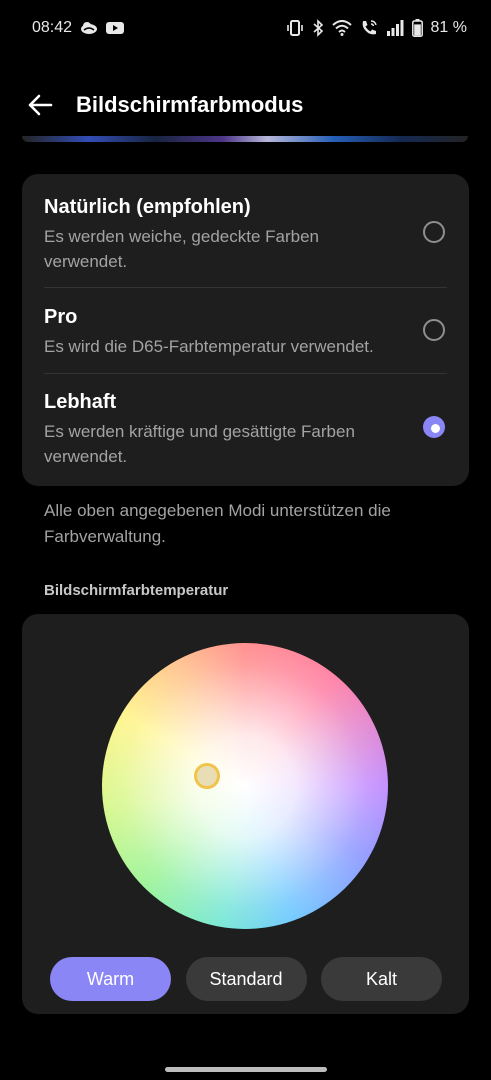 Image resolution: width=491 pixels, height=1080 pixels. I want to click on status-left: 08:42, so click(78, 28).